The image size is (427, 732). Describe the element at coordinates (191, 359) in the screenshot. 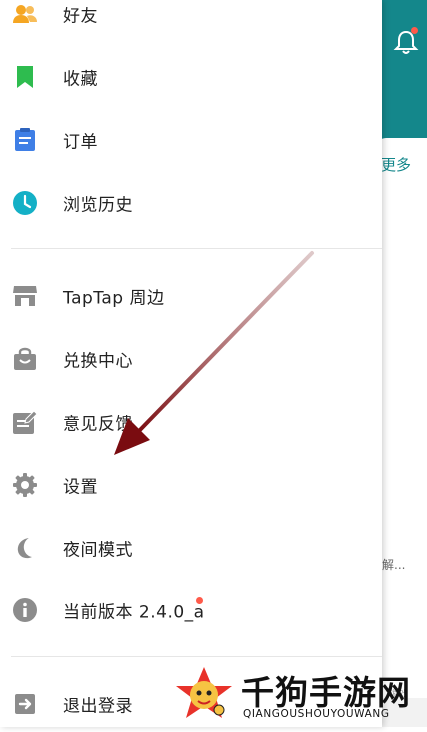

I see `drawer-item-redeem: 兑换中心` at that location.